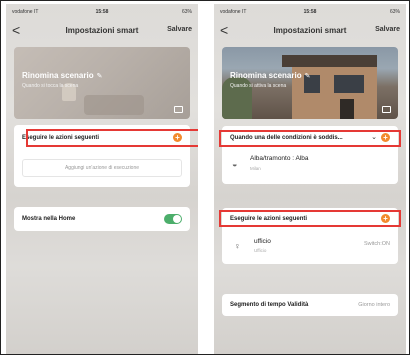  What do you see at coordinates (374, 305) in the screenshot?
I see `validity-value: Giorno intero` at bounding box center [374, 305].